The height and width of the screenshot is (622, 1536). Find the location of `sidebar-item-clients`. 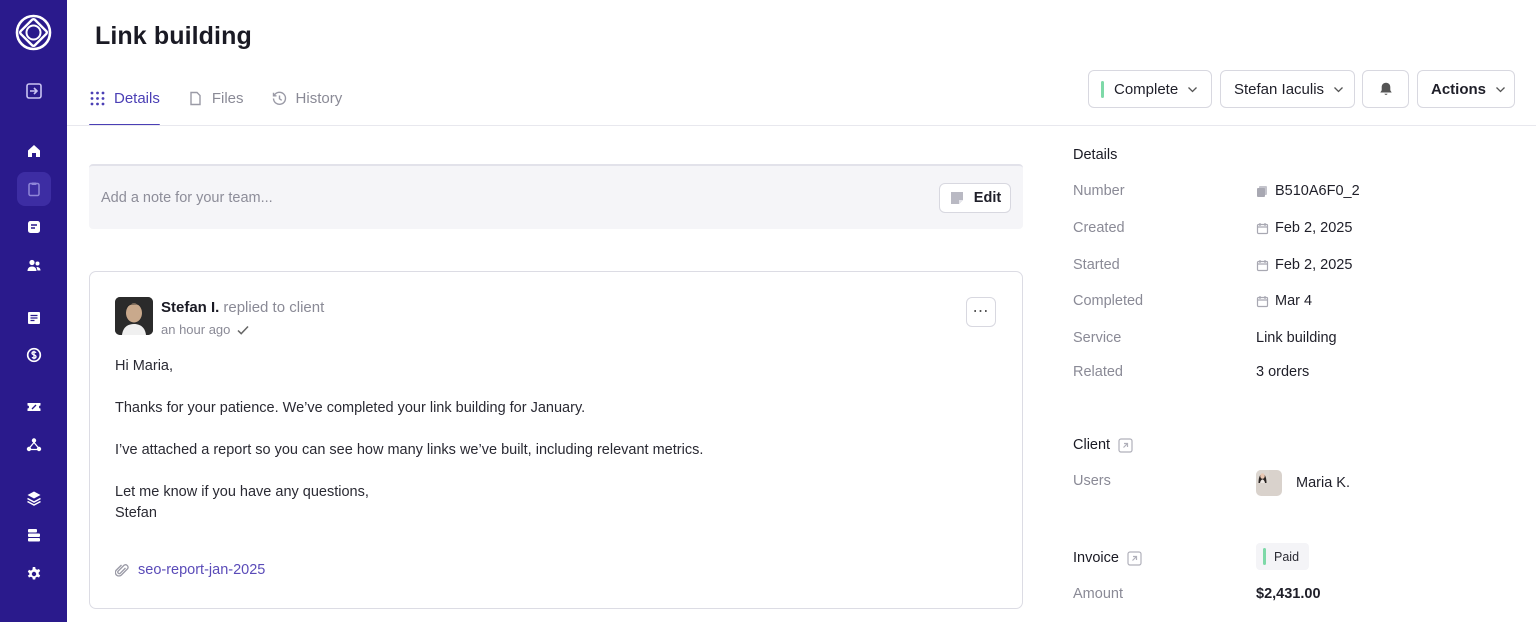

sidebar-item-clients is located at coordinates (34, 265).